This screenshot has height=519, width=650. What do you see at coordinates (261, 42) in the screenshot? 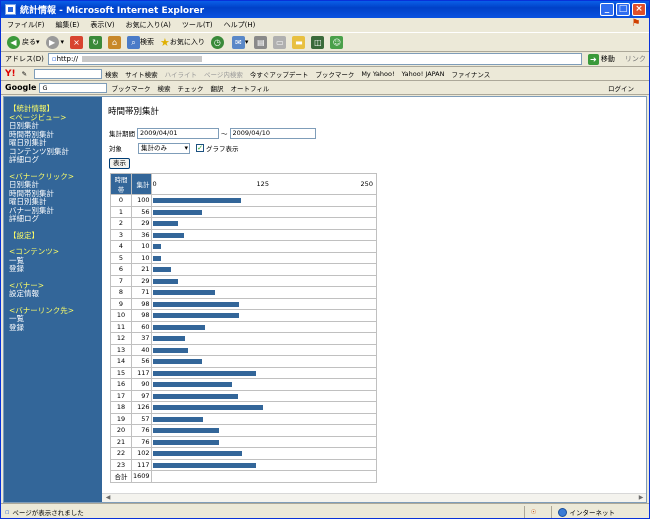
I see `print-button: ▤` at bounding box center [261, 42].